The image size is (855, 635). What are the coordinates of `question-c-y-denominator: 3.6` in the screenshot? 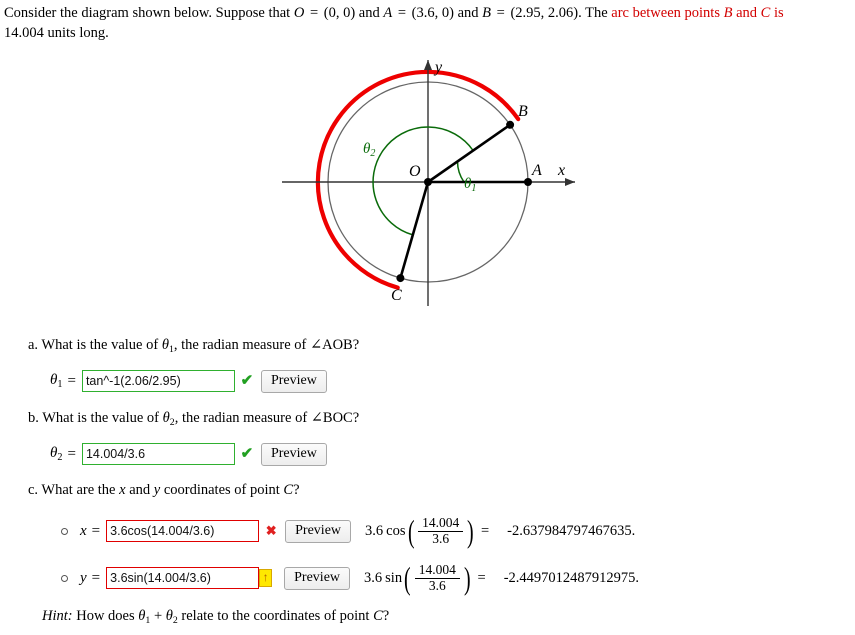 It's located at (437, 585).